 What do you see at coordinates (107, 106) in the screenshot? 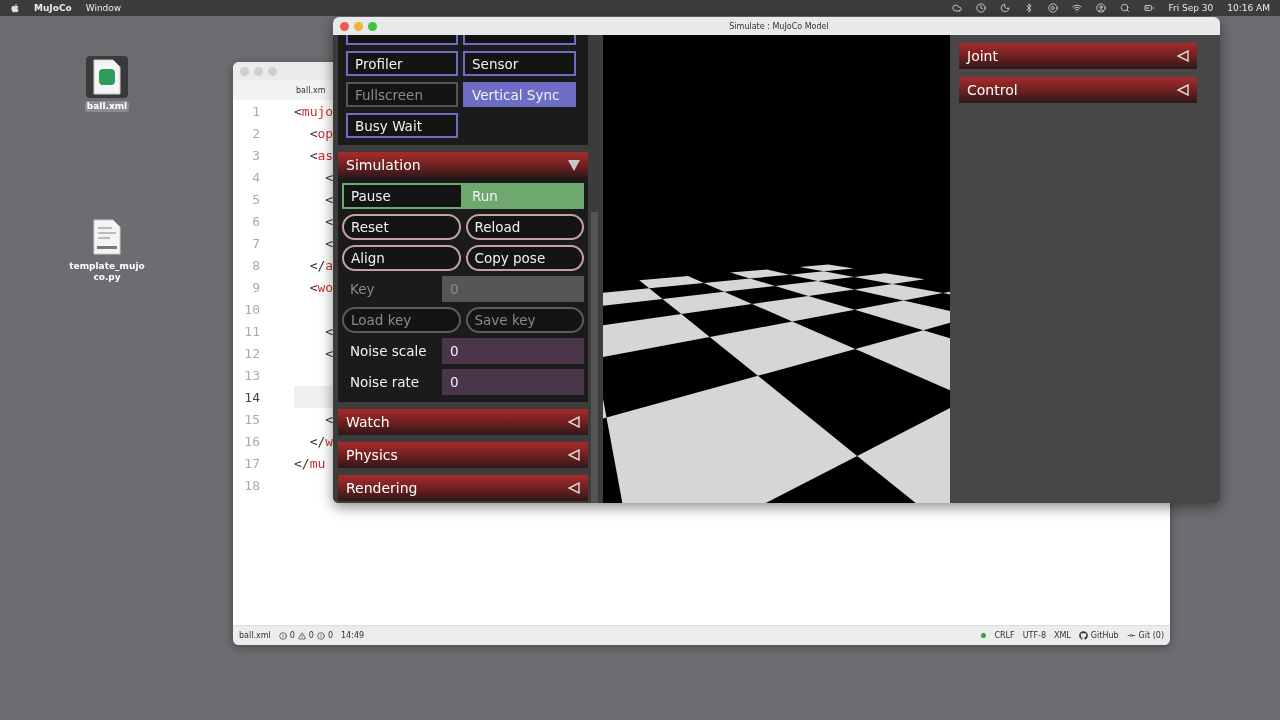
I see `file-label: ball.xml` at bounding box center [107, 106].